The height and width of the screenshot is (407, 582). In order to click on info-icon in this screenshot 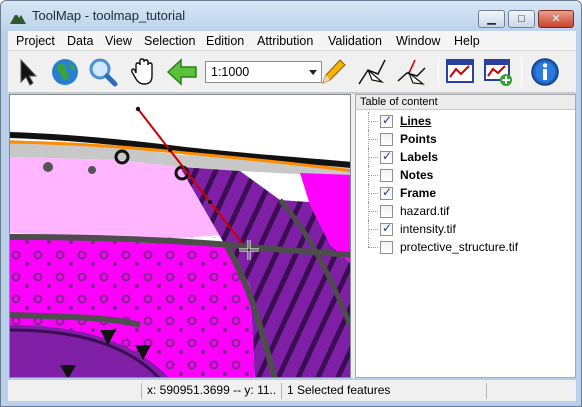, I will do `click(545, 72)`.